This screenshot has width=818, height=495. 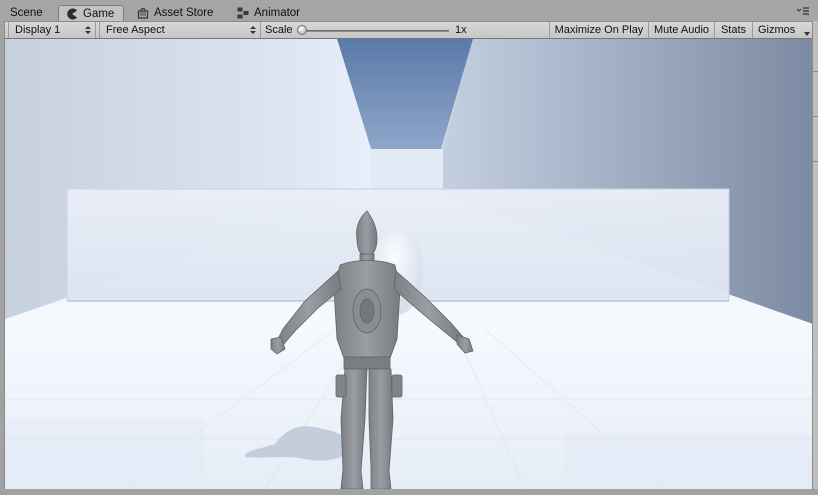 I want to click on tab-scene-label: Scene, so click(x=26, y=12).